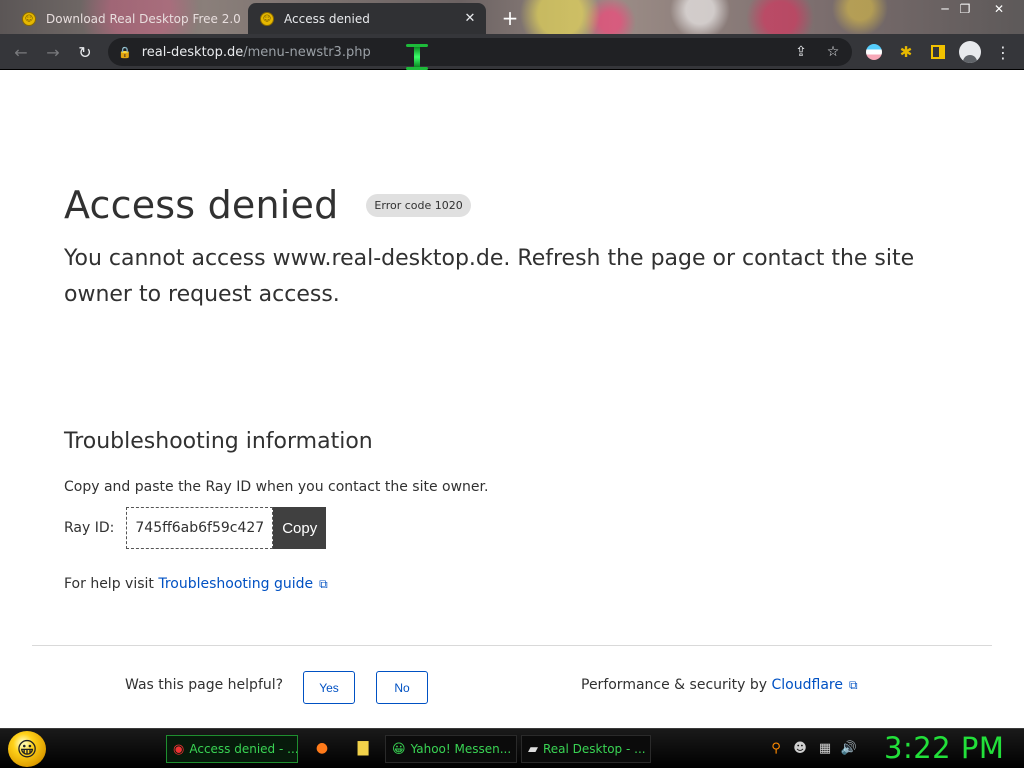 The image size is (1024, 768). I want to click on profile-avatar-icon, so click(970, 52).